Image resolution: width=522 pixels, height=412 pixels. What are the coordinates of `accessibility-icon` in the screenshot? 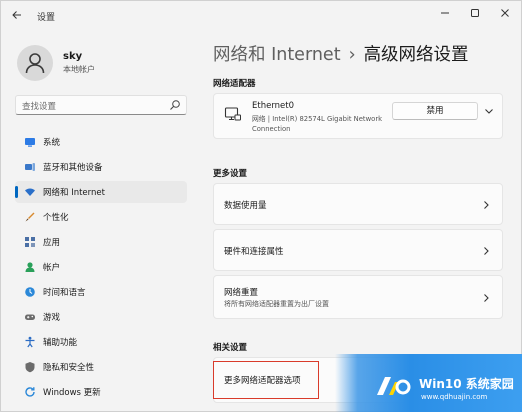 It's located at (30, 342).